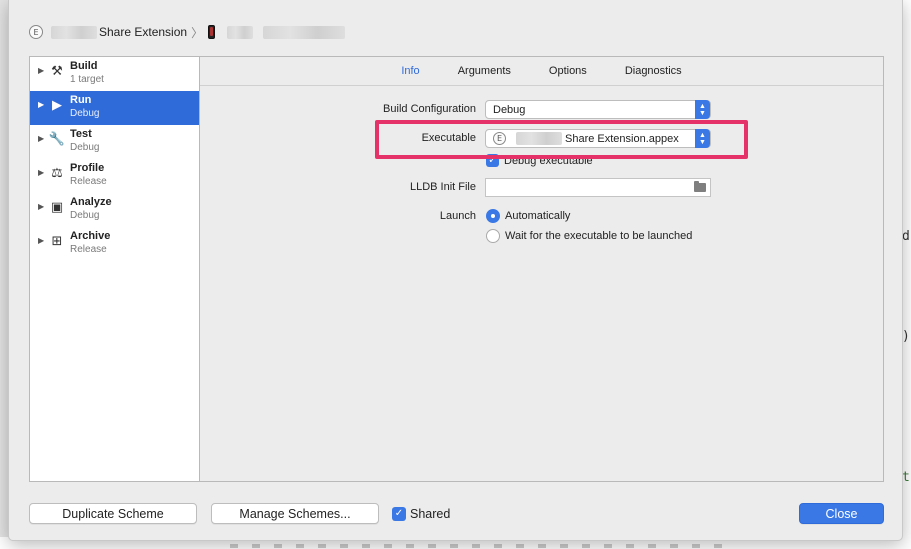 The width and height of the screenshot is (911, 549). Describe the element at coordinates (113, 513) in the screenshot. I see `duplicate-scheme-button: Duplicate Scheme` at that location.